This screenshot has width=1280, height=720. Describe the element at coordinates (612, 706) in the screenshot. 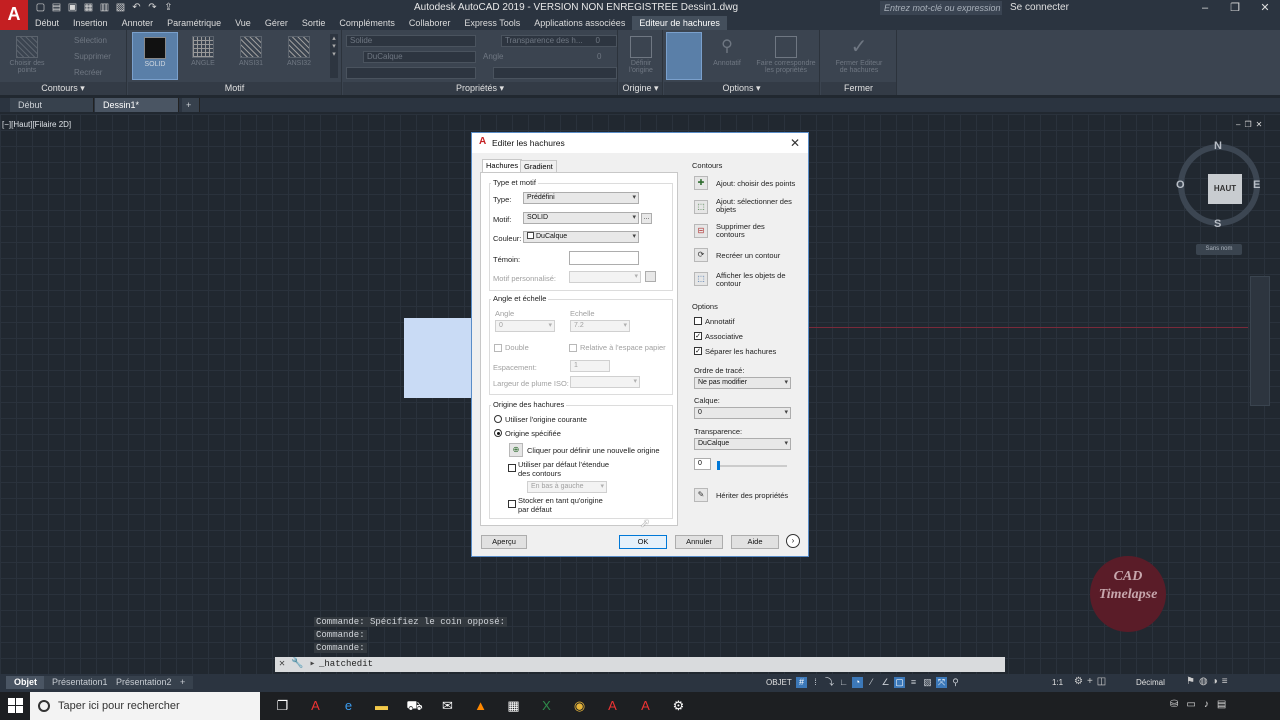

I see `autocad2-taskbar-icon: A` at that location.